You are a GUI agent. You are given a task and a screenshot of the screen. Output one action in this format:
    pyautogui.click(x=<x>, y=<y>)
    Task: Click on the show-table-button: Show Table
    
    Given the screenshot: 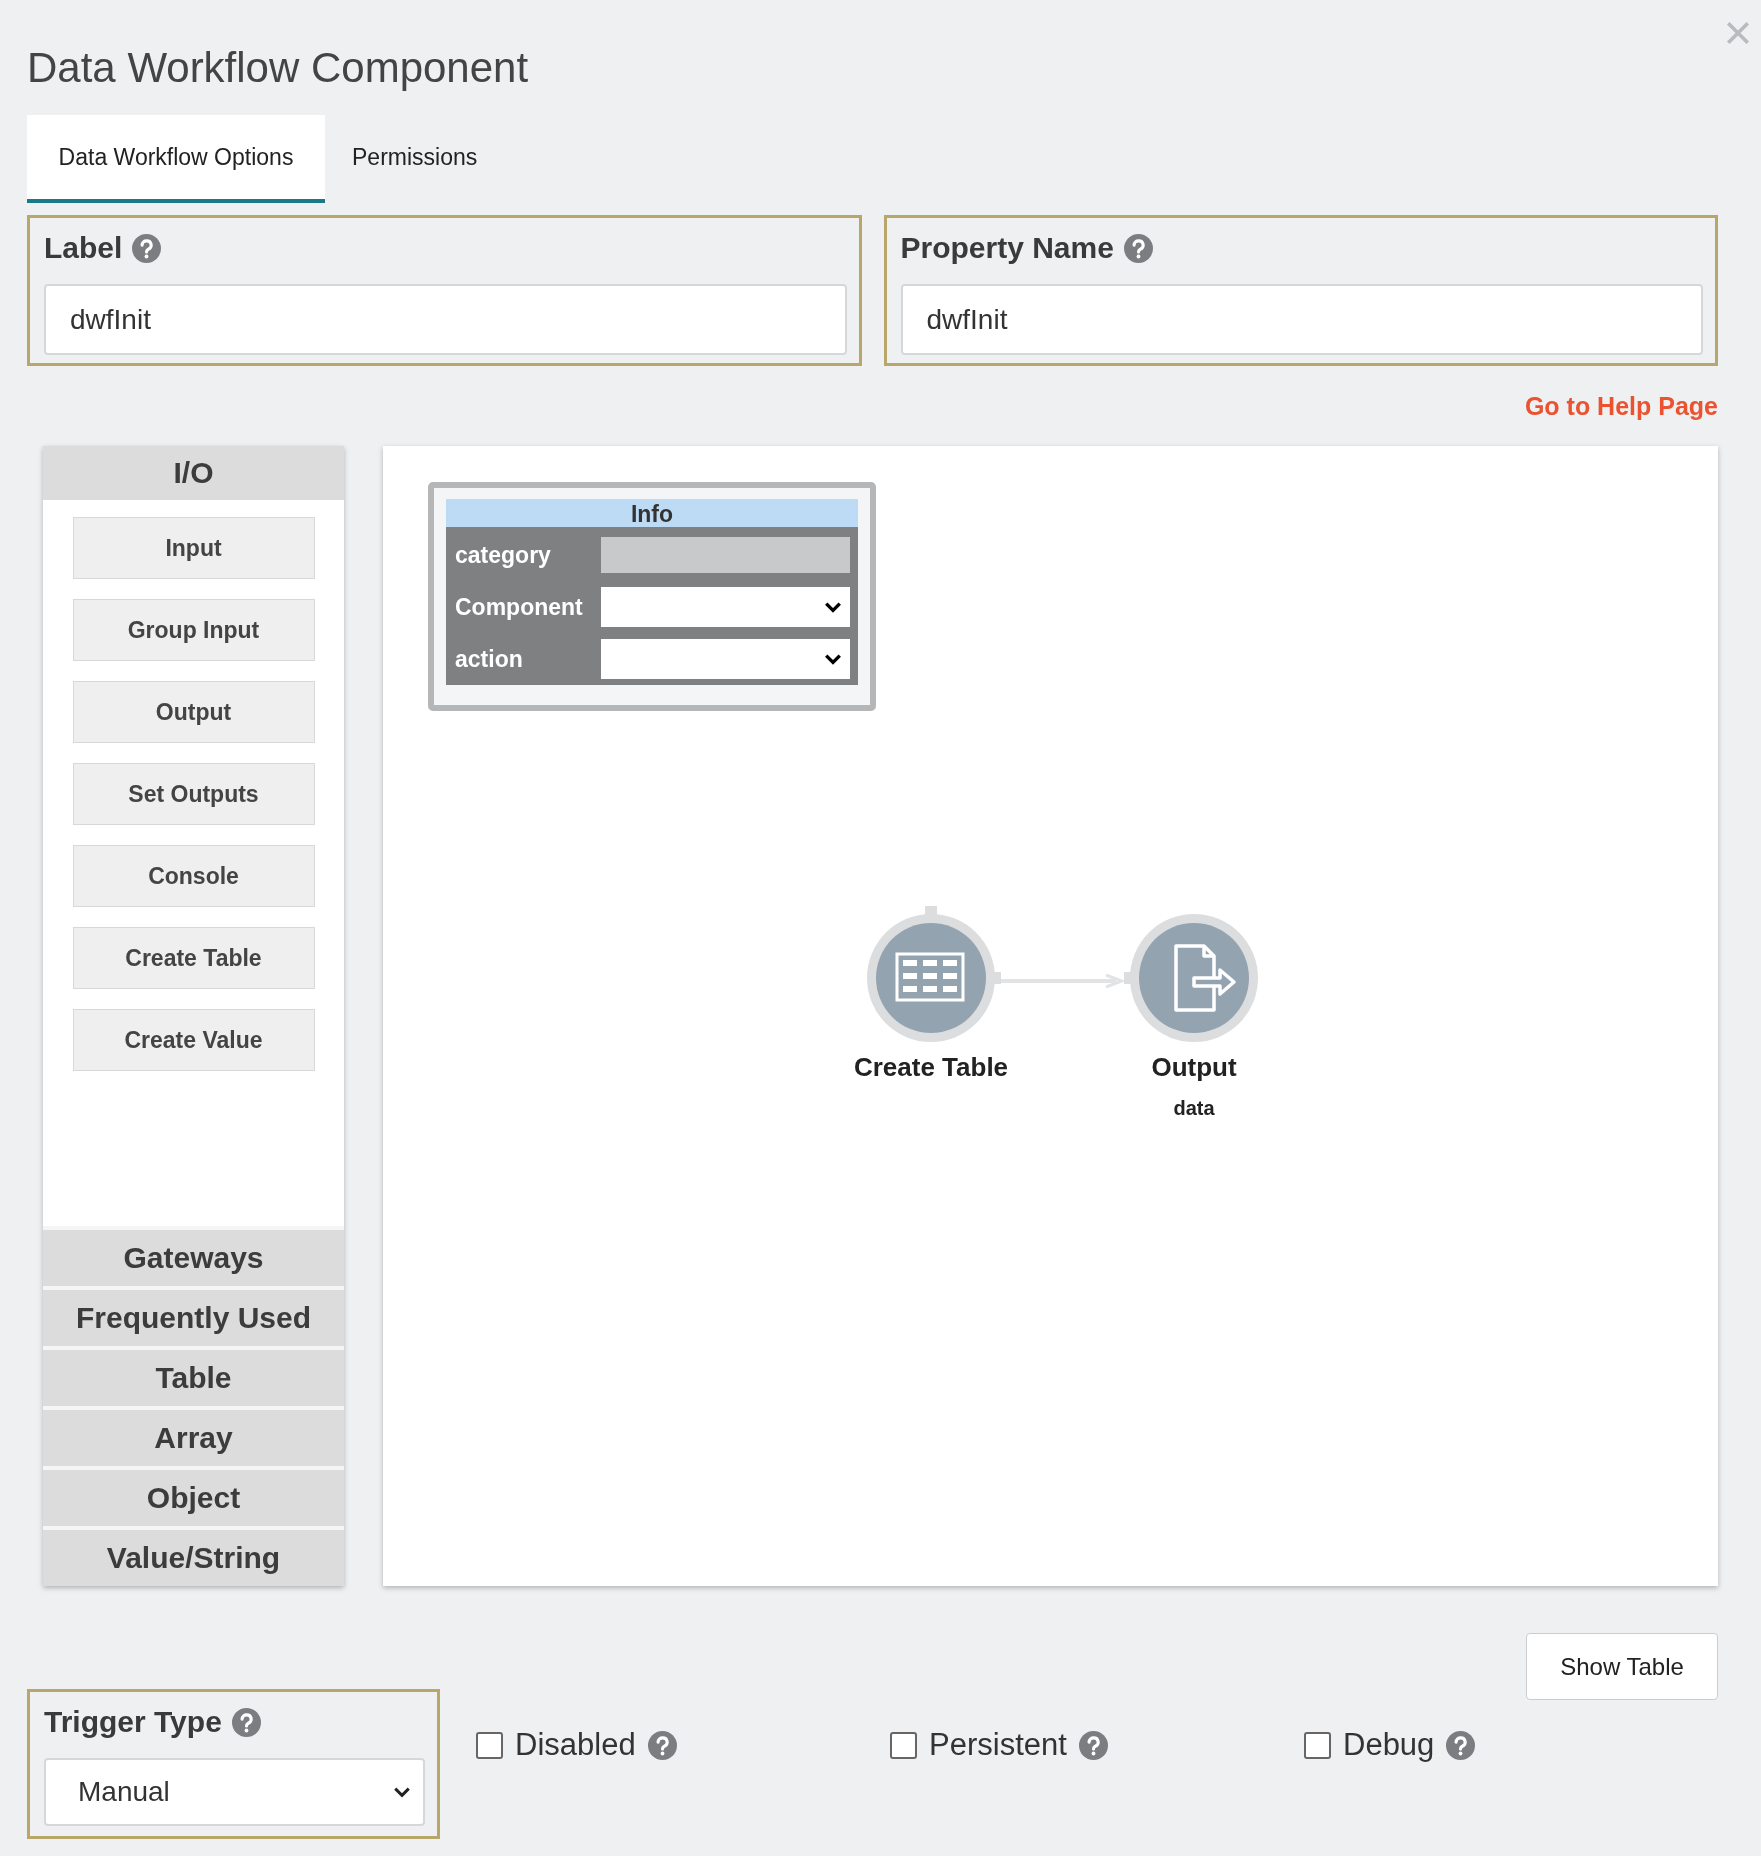 What is the action you would take?
    pyautogui.click(x=1622, y=1666)
    